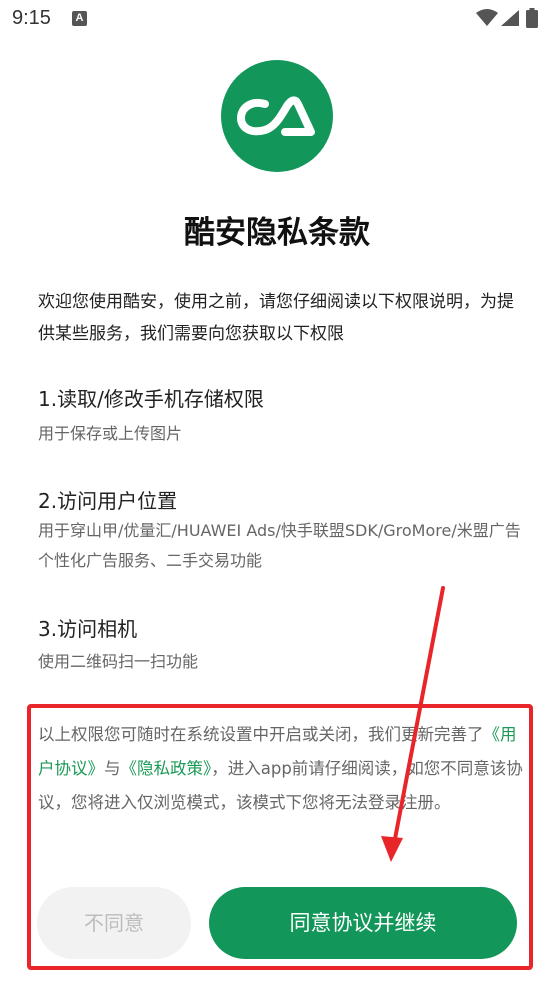  What do you see at coordinates (487, 17) in the screenshot?
I see `wifi-icon` at bounding box center [487, 17].